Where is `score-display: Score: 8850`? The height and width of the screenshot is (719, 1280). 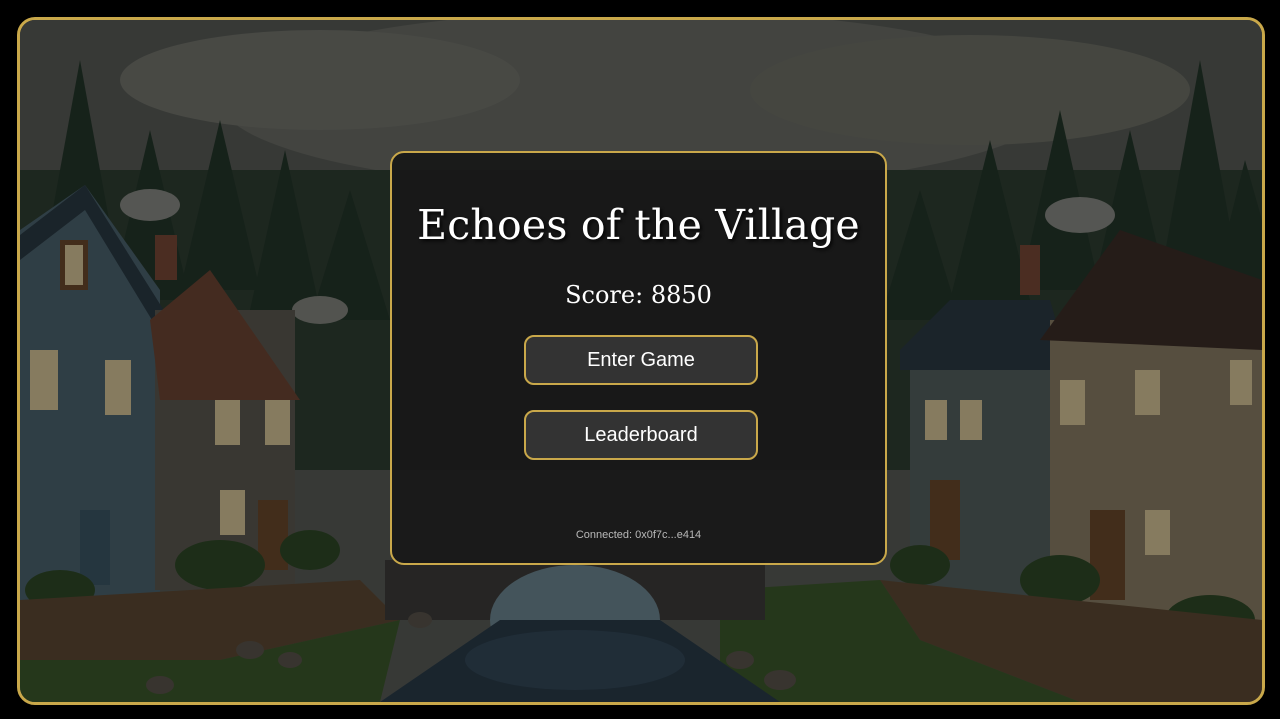
score-display: Score: 8850 is located at coordinates (638, 295).